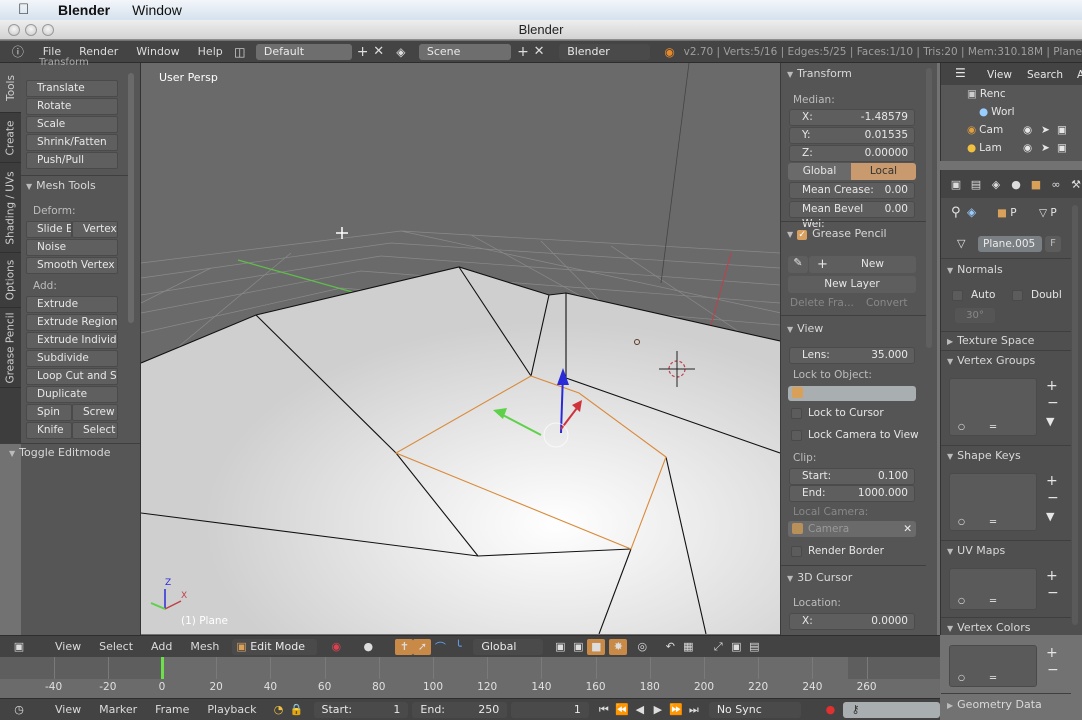  I want to click on mode-select: ▣ Edit Mode, so click(275, 646).